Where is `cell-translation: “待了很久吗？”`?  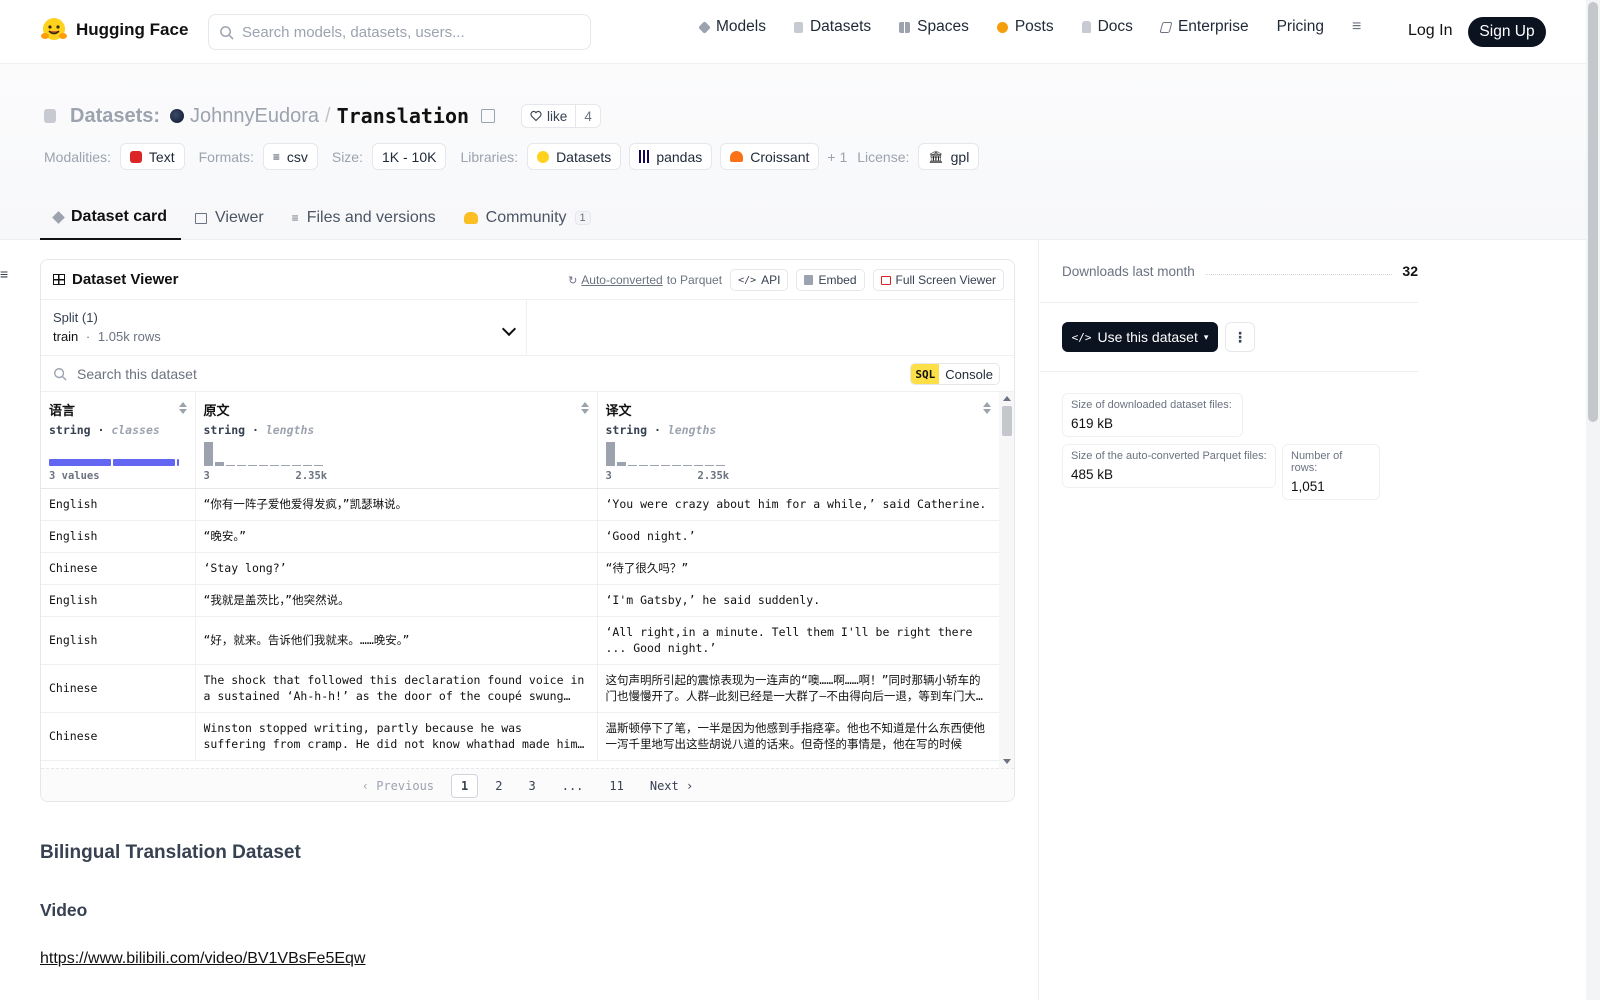
cell-translation: “待了很久吗？” is located at coordinates (798, 568).